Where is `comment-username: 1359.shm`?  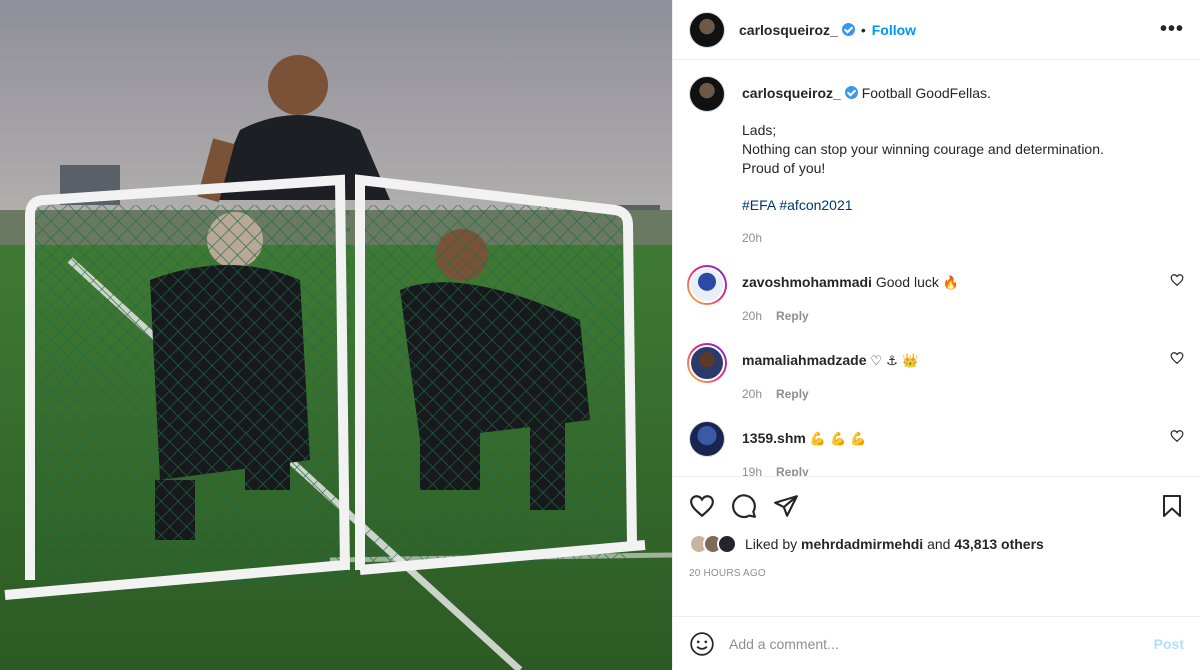 comment-username: 1359.shm is located at coordinates (774, 438).